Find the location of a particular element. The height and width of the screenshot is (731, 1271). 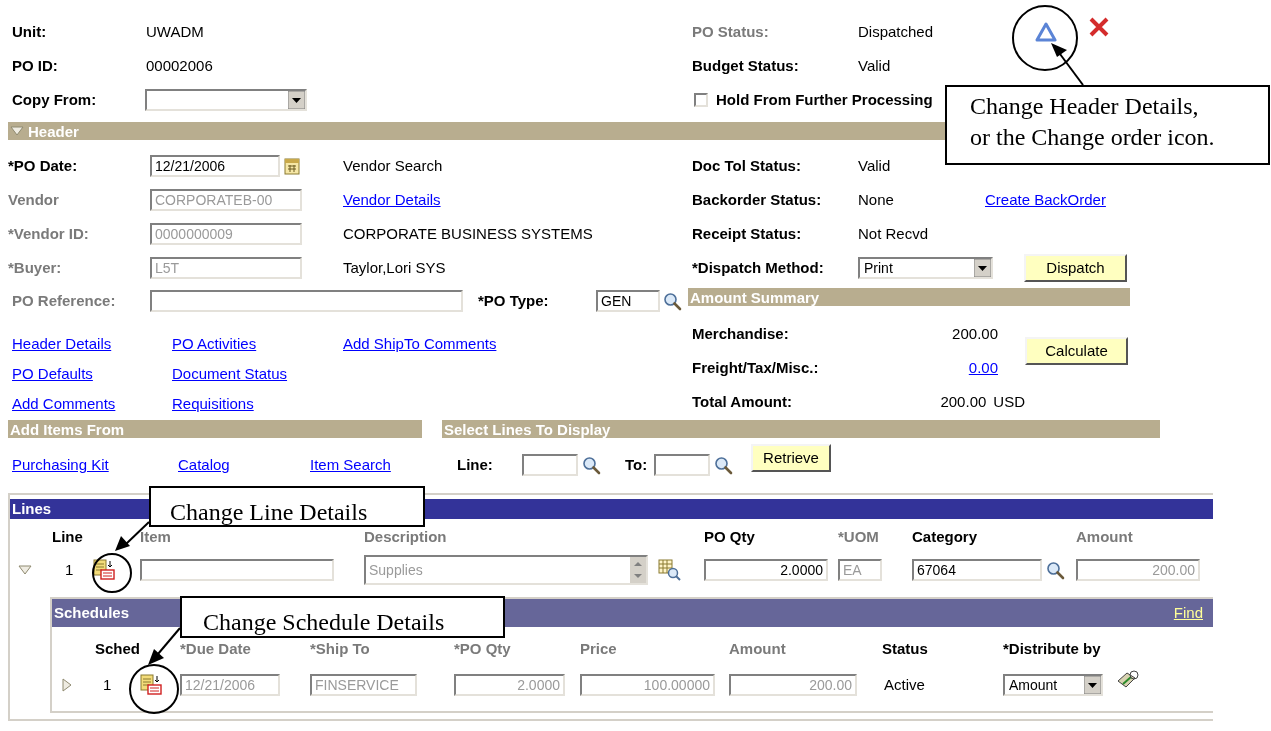

field-value: USD is located at coordinates (1009, 401).